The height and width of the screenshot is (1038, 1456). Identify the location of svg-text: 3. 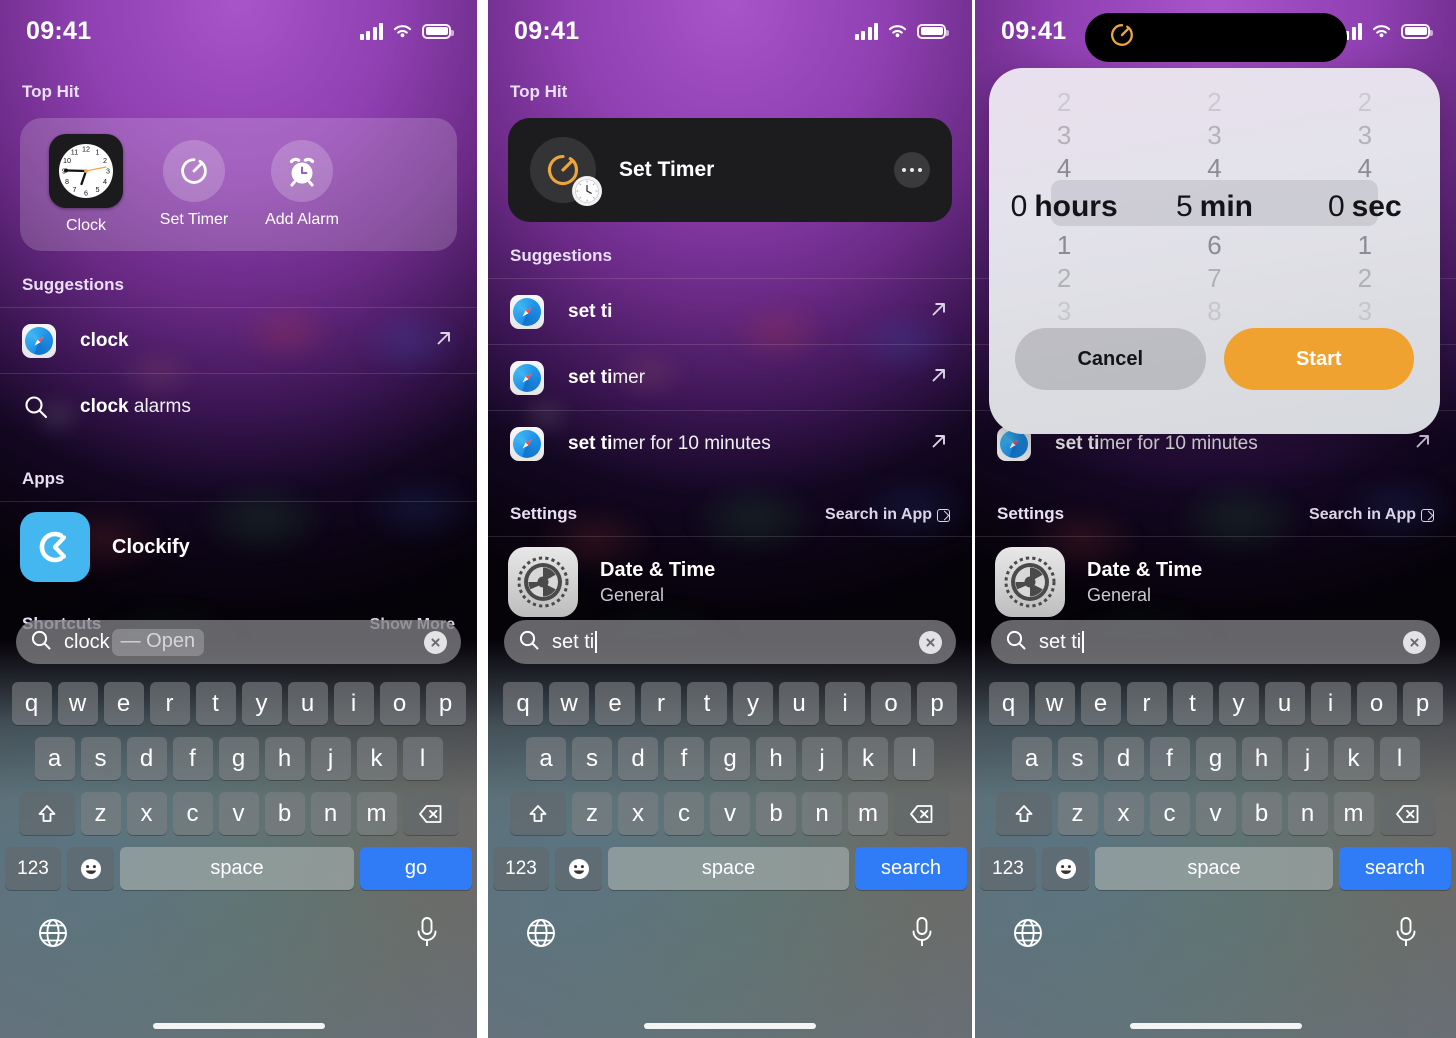
(108, 171).